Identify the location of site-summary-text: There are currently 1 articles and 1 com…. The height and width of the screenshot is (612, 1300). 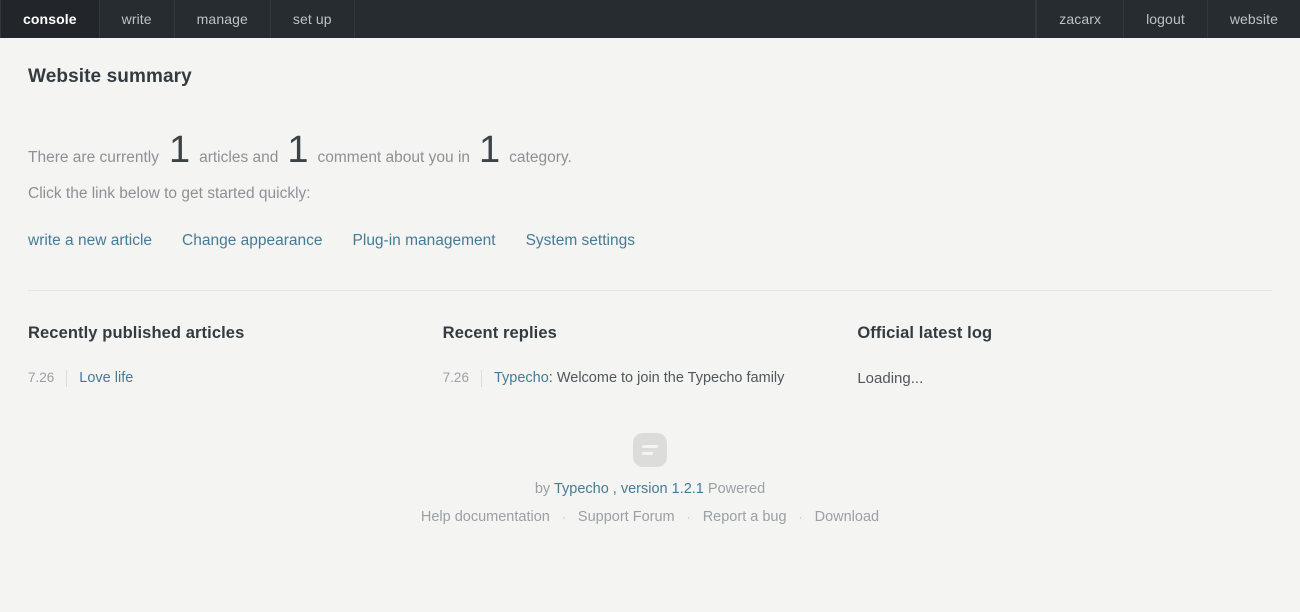
(650, 150).